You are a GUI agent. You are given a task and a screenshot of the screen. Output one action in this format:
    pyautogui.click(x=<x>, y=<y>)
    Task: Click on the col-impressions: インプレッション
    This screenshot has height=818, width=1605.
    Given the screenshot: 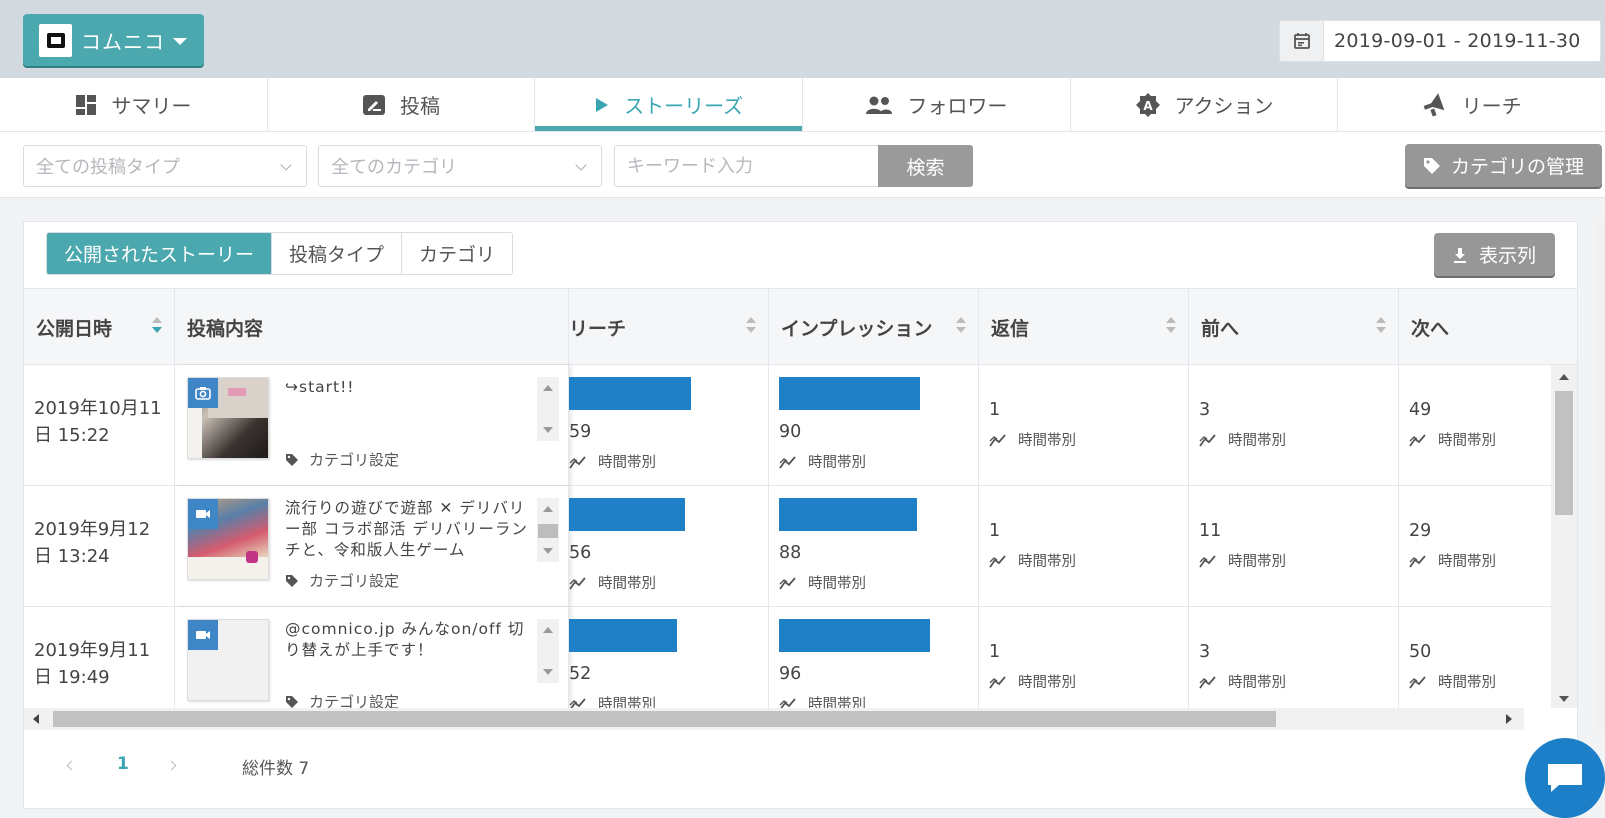 What is the action you would take?
    pyautogui.click(x=874, y=327)
    